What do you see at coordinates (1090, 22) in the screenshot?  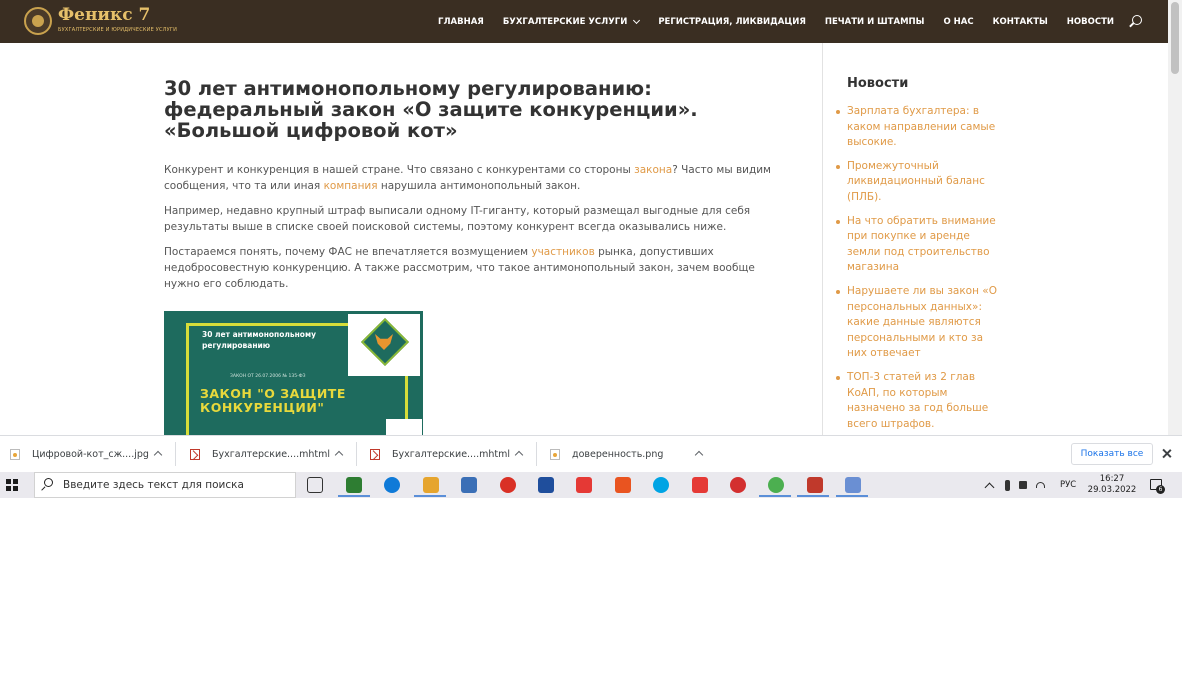 I see `nav-news: НОВОСТИ` at bounding box center [1090, 22].